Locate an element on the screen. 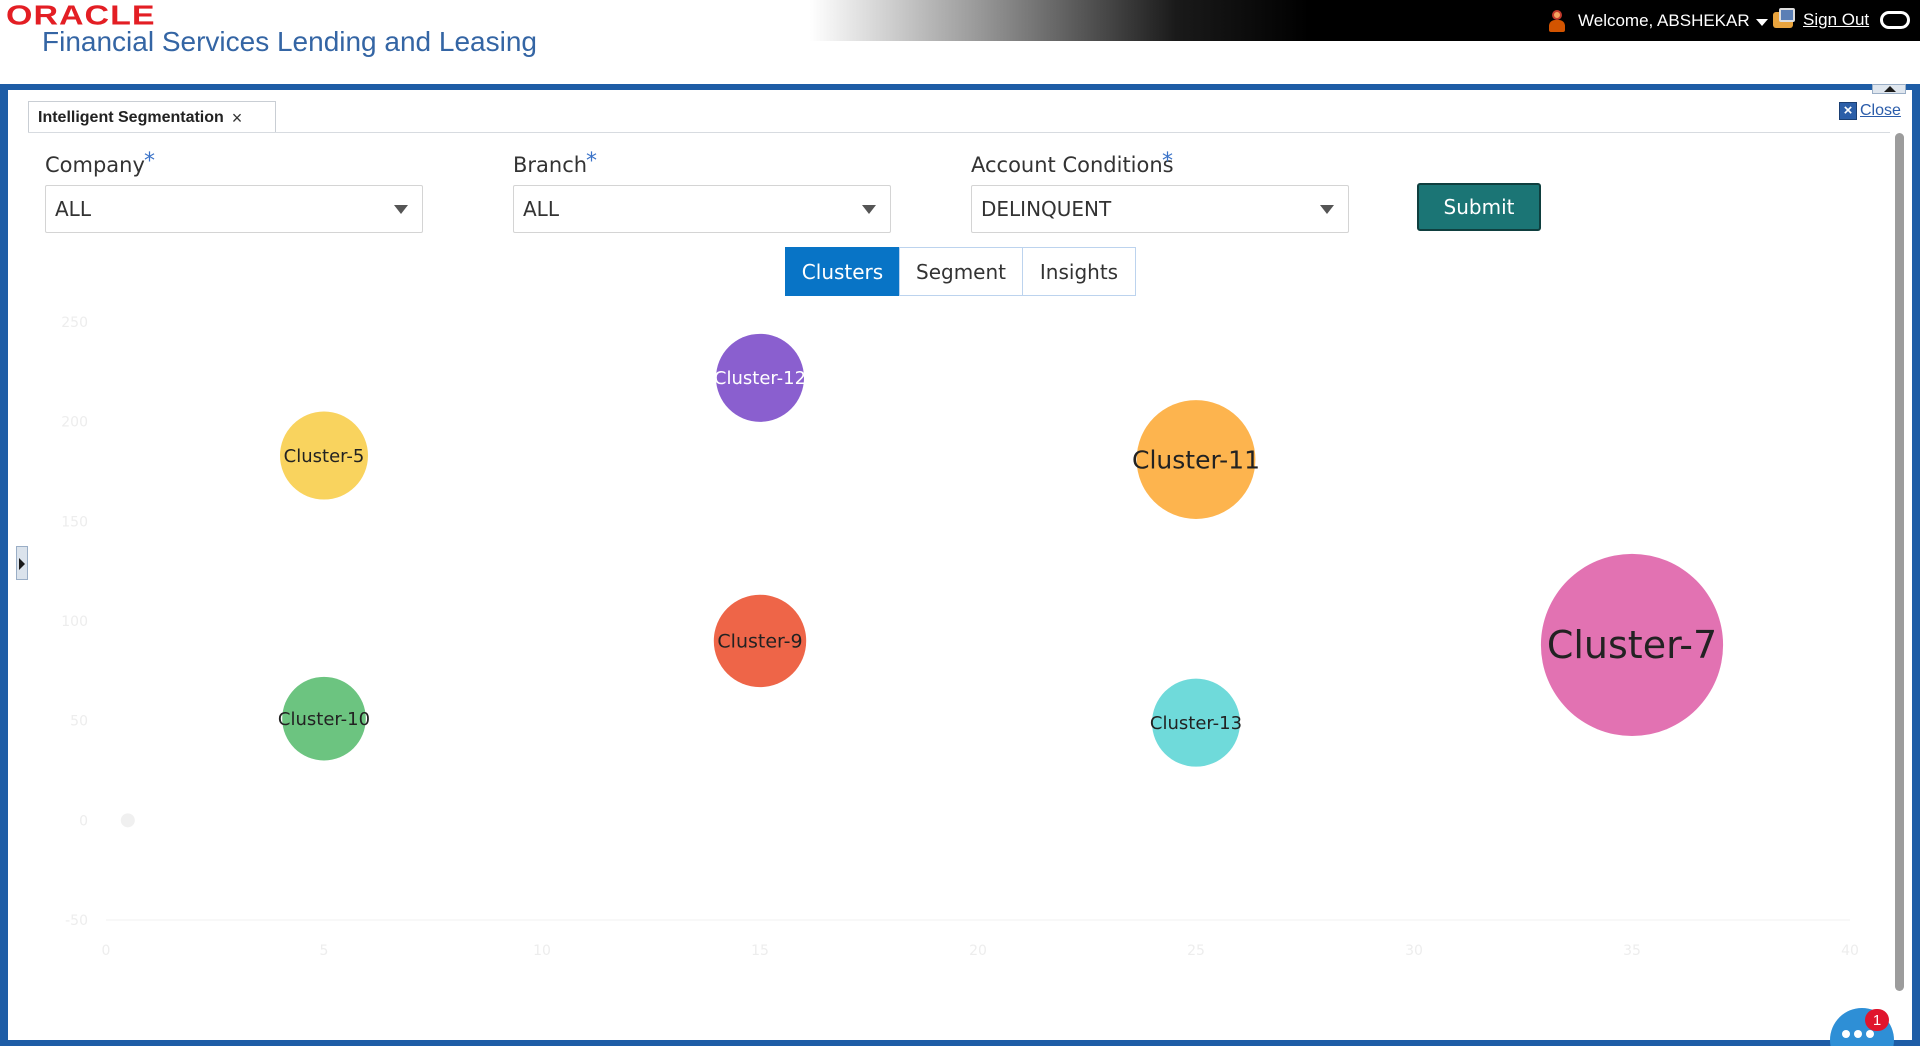 Image resolution: width=1920 pixels, height=1046 pixels. x-tick-label: 25 is located at coordinates (1196, 951).